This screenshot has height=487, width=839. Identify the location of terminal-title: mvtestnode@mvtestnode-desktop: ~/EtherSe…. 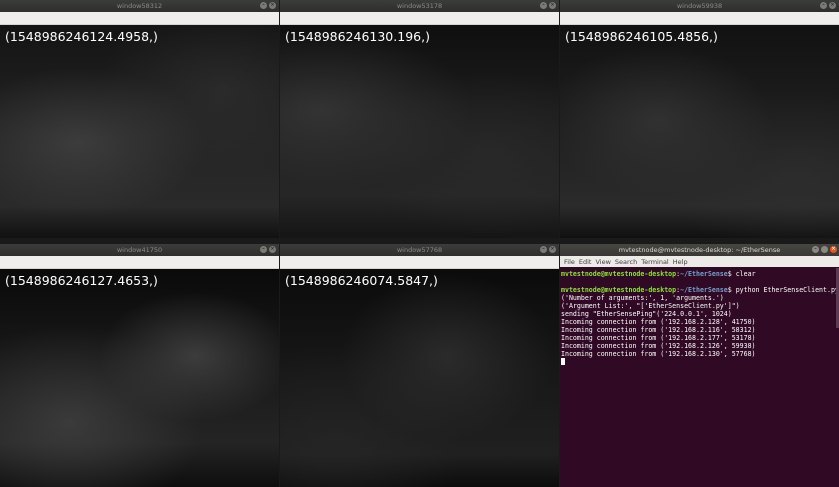
(699, 250).